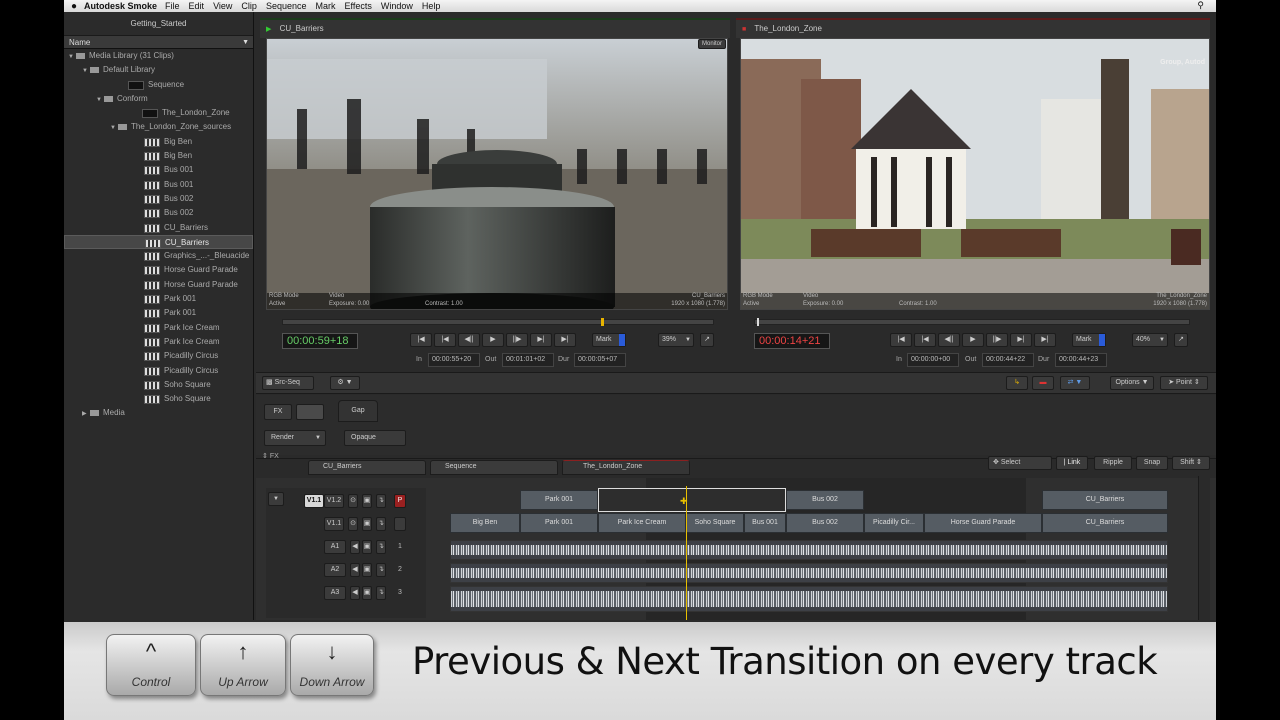 The width and height of the screenshot is (1280, 720). Describe the element at coordinates (158, 170) in the screenshot. I see `library-clip-item: Bus 001` at that location.